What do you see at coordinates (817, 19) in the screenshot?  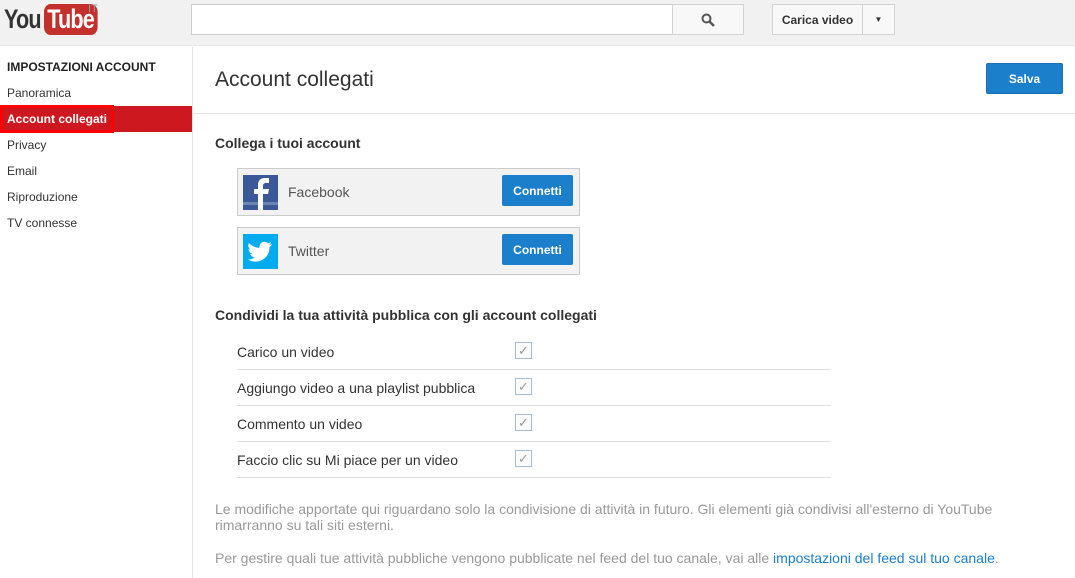 I see `upload-button: Carica video` at bounding box center [817, 19].